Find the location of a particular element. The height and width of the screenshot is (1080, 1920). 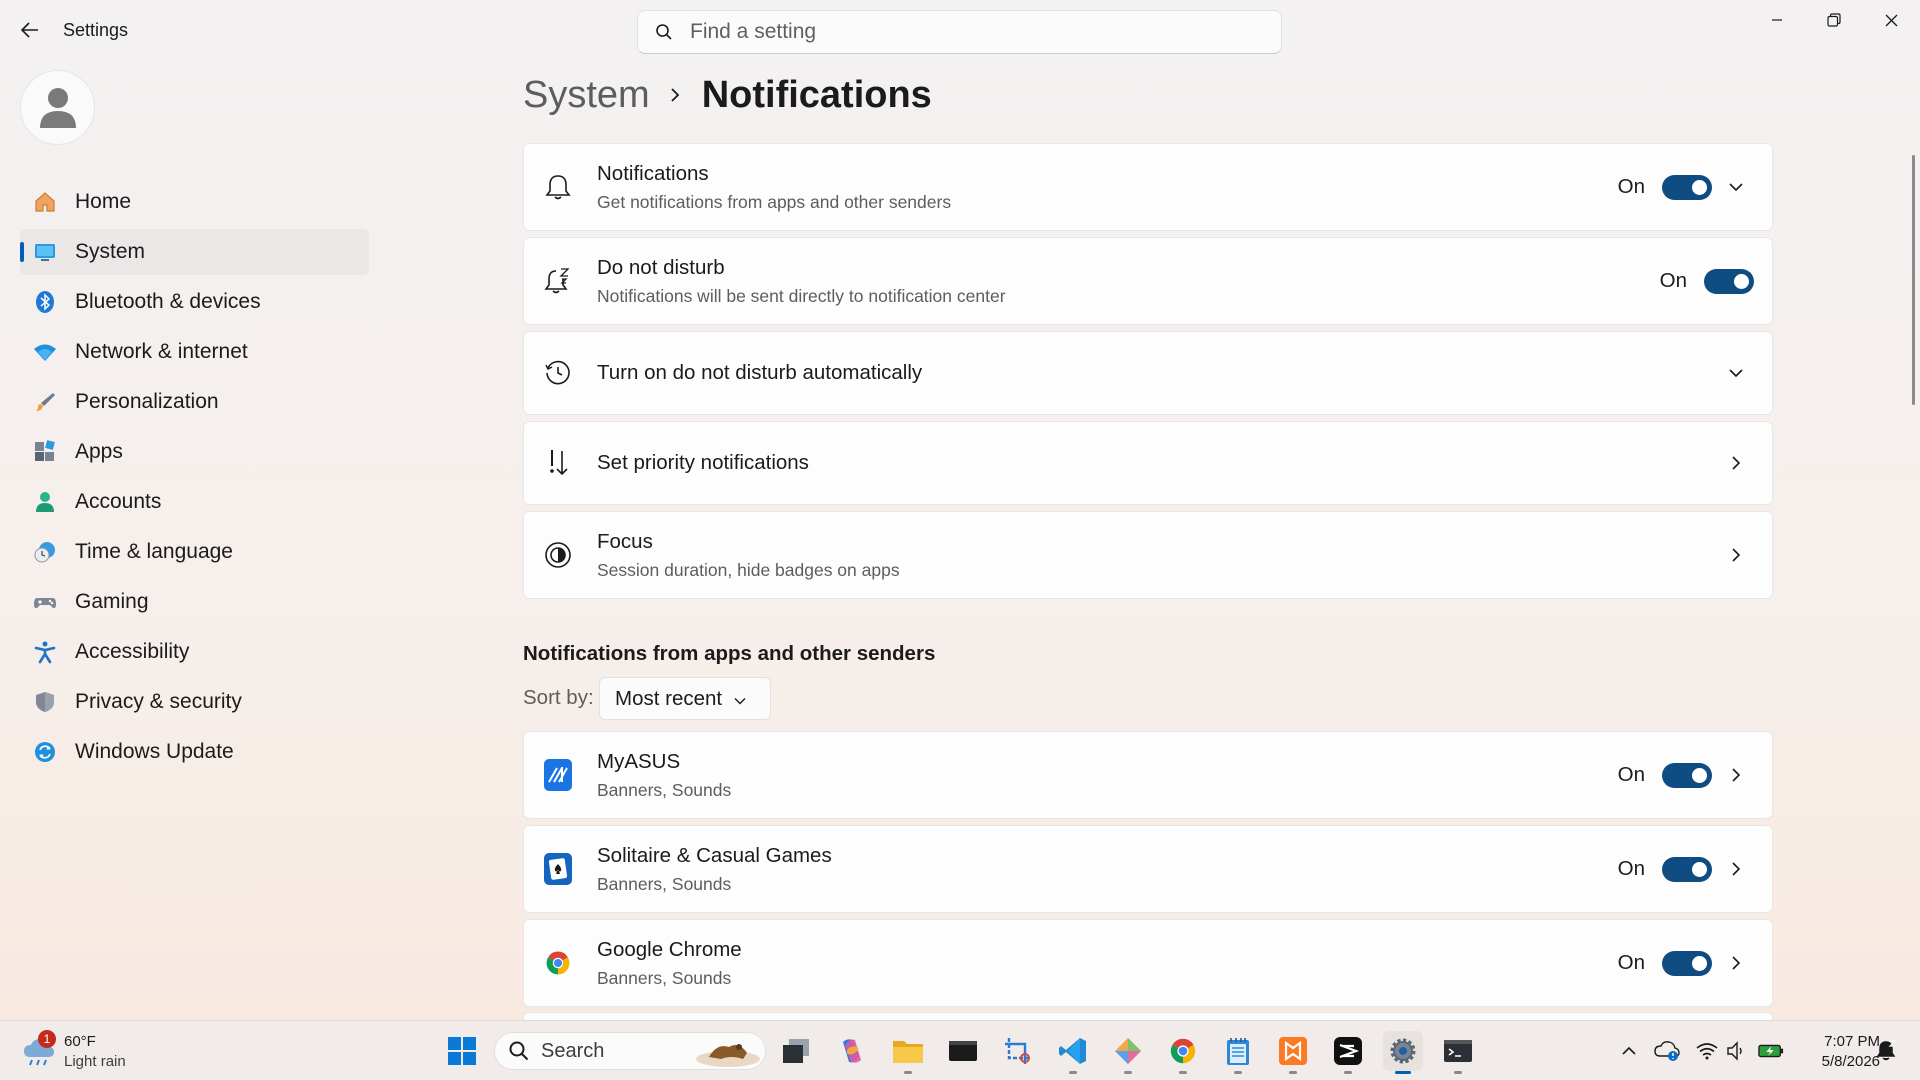

auto-dnd-text: Turn on do not disturb automatically is located at coordinates (759, 373).